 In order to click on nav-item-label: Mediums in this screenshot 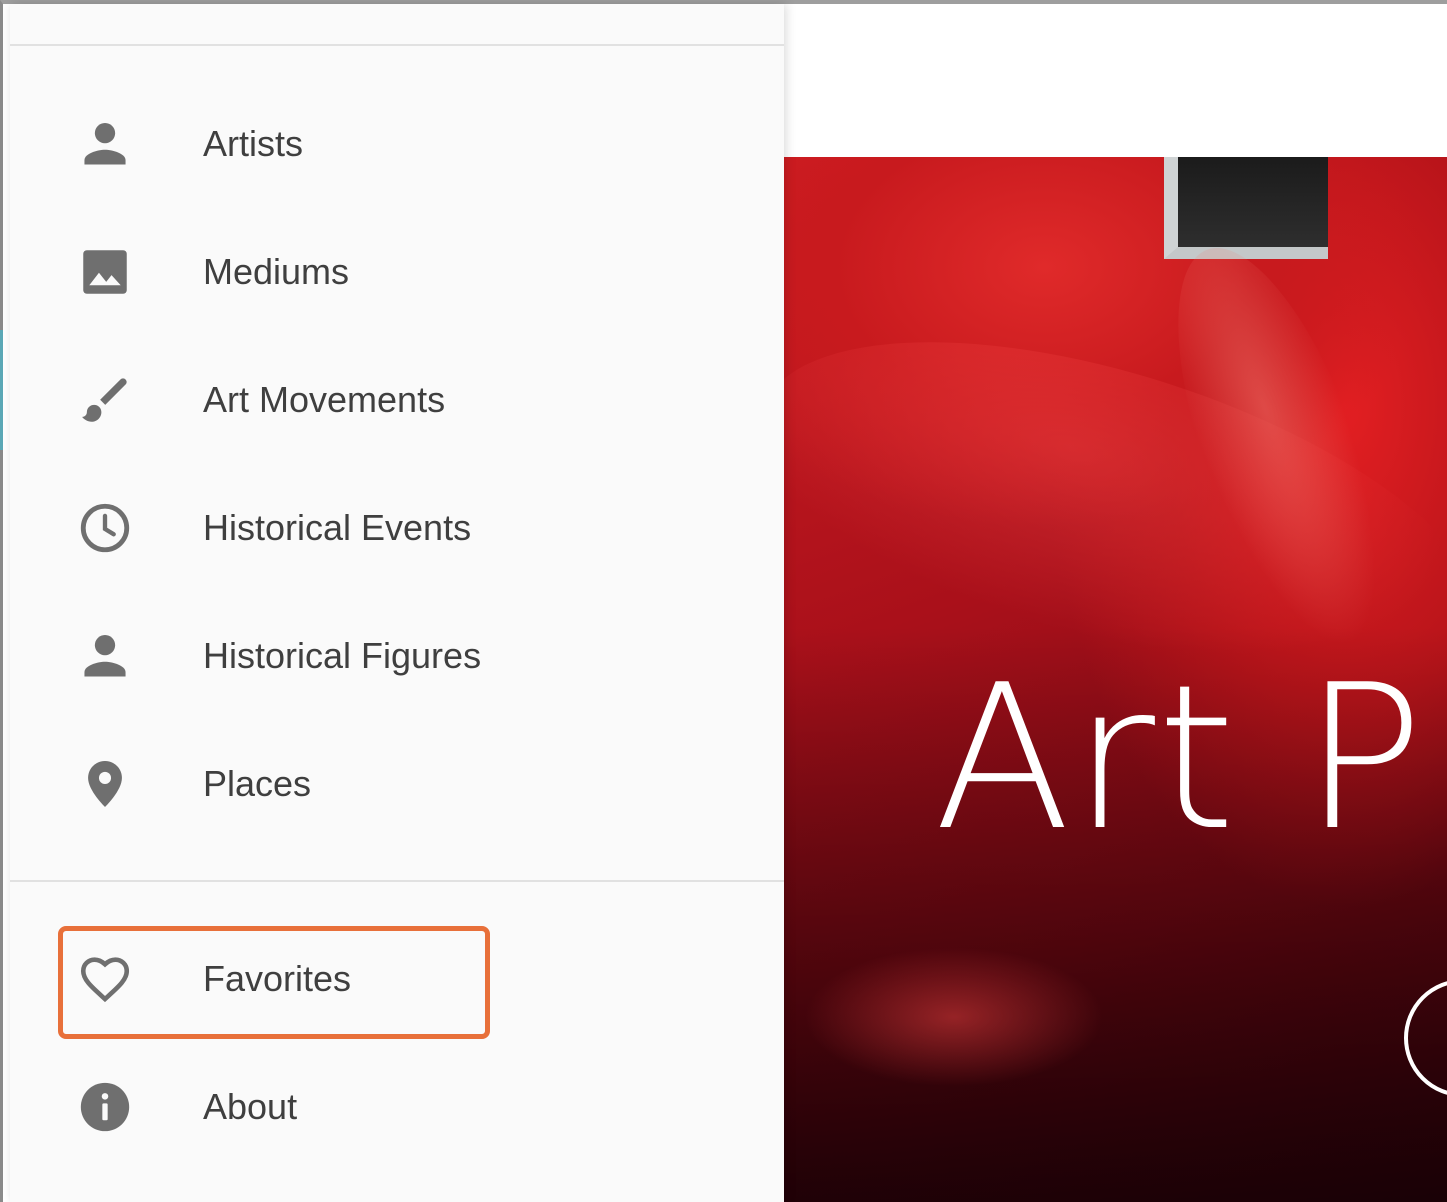, I will do `click(276, 271)`.